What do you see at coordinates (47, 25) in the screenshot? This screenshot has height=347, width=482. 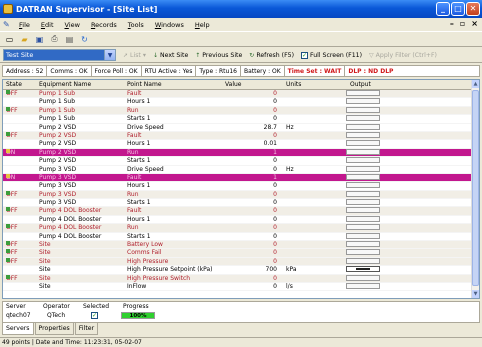 I see `menu-edit: Edit` at bounding box center [47, 25].